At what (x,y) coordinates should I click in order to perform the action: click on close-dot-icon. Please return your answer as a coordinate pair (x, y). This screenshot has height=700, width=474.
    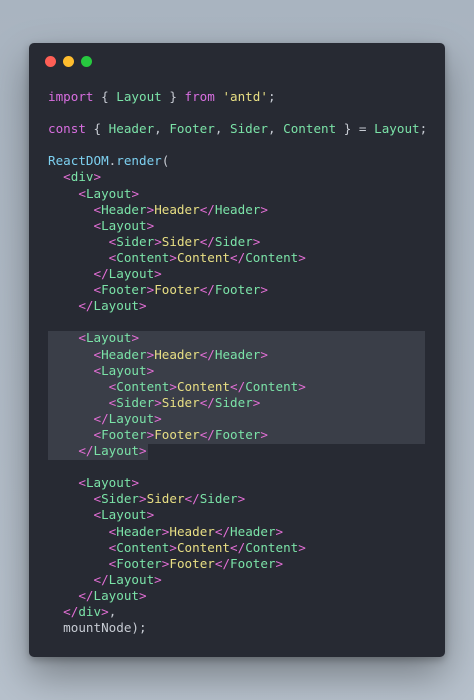
    Looking at the image, I should click on (50, 61).